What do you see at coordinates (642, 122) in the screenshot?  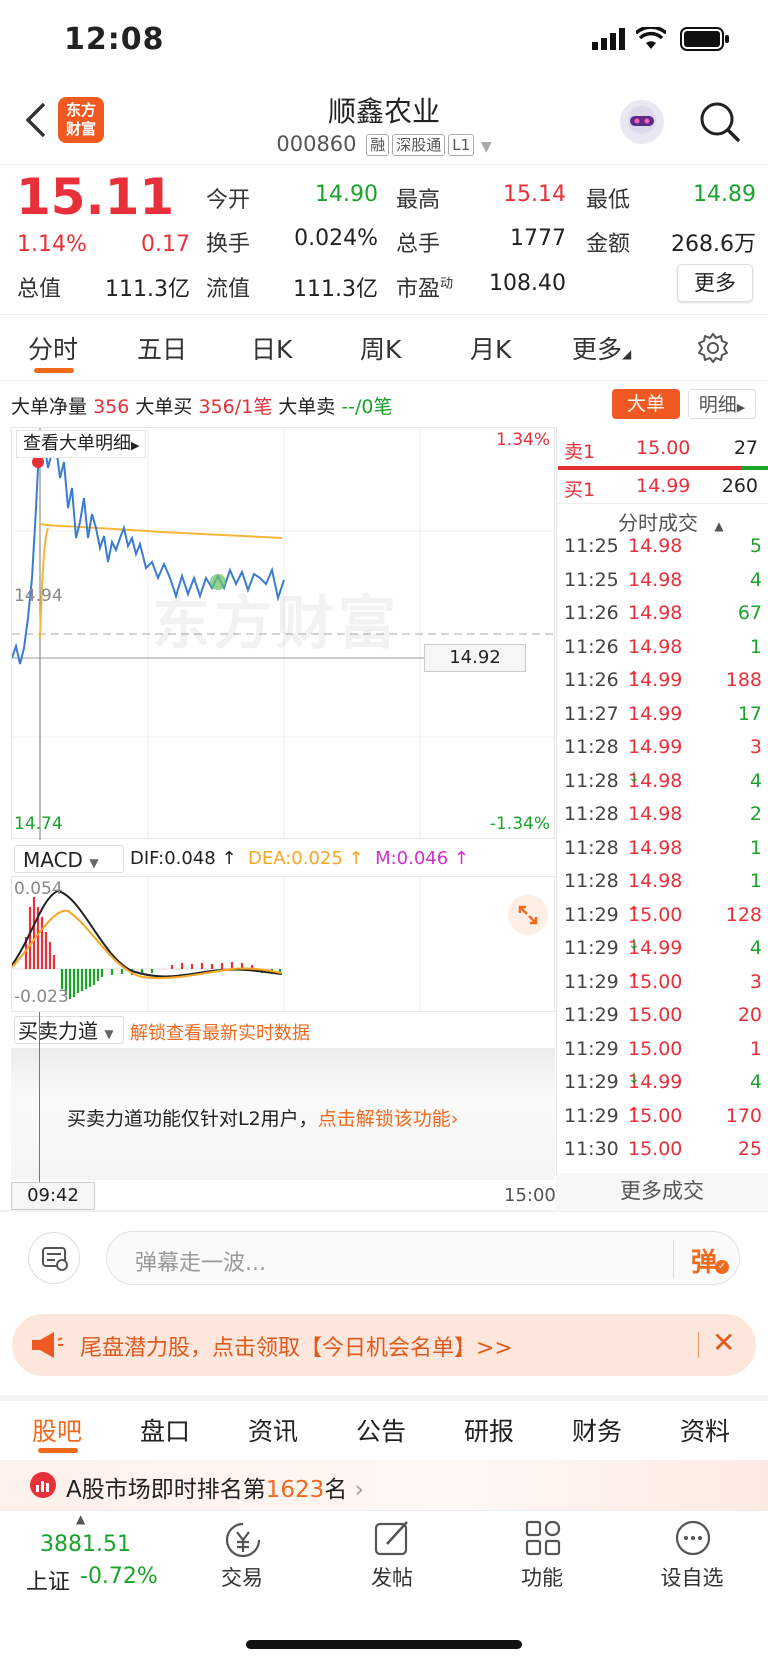 I see `robot-assistant-icon` at bounding box center [642, 122].